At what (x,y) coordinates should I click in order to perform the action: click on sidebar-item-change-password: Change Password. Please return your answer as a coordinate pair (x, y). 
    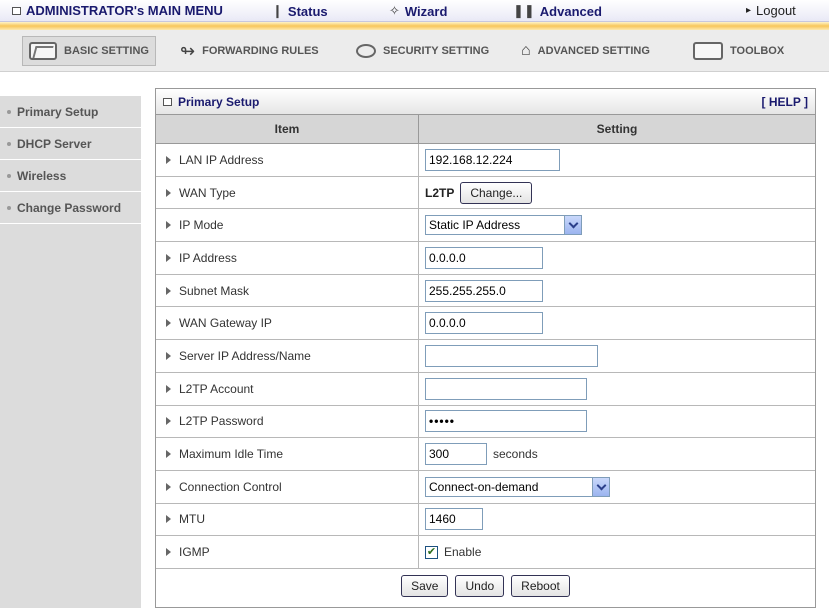
    Looking at the image, I should click on (70, 208).